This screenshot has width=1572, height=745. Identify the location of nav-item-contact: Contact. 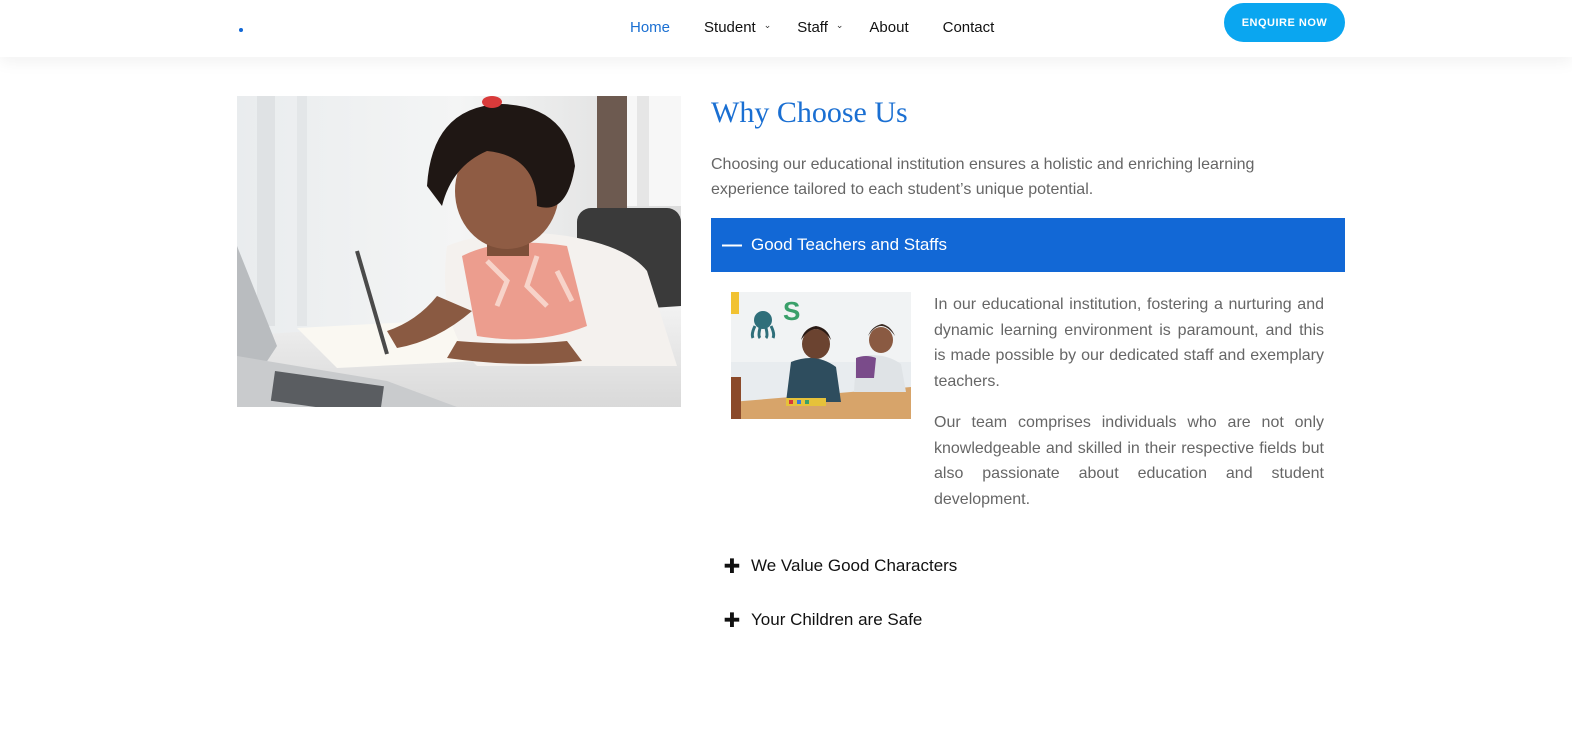
(969, 27).